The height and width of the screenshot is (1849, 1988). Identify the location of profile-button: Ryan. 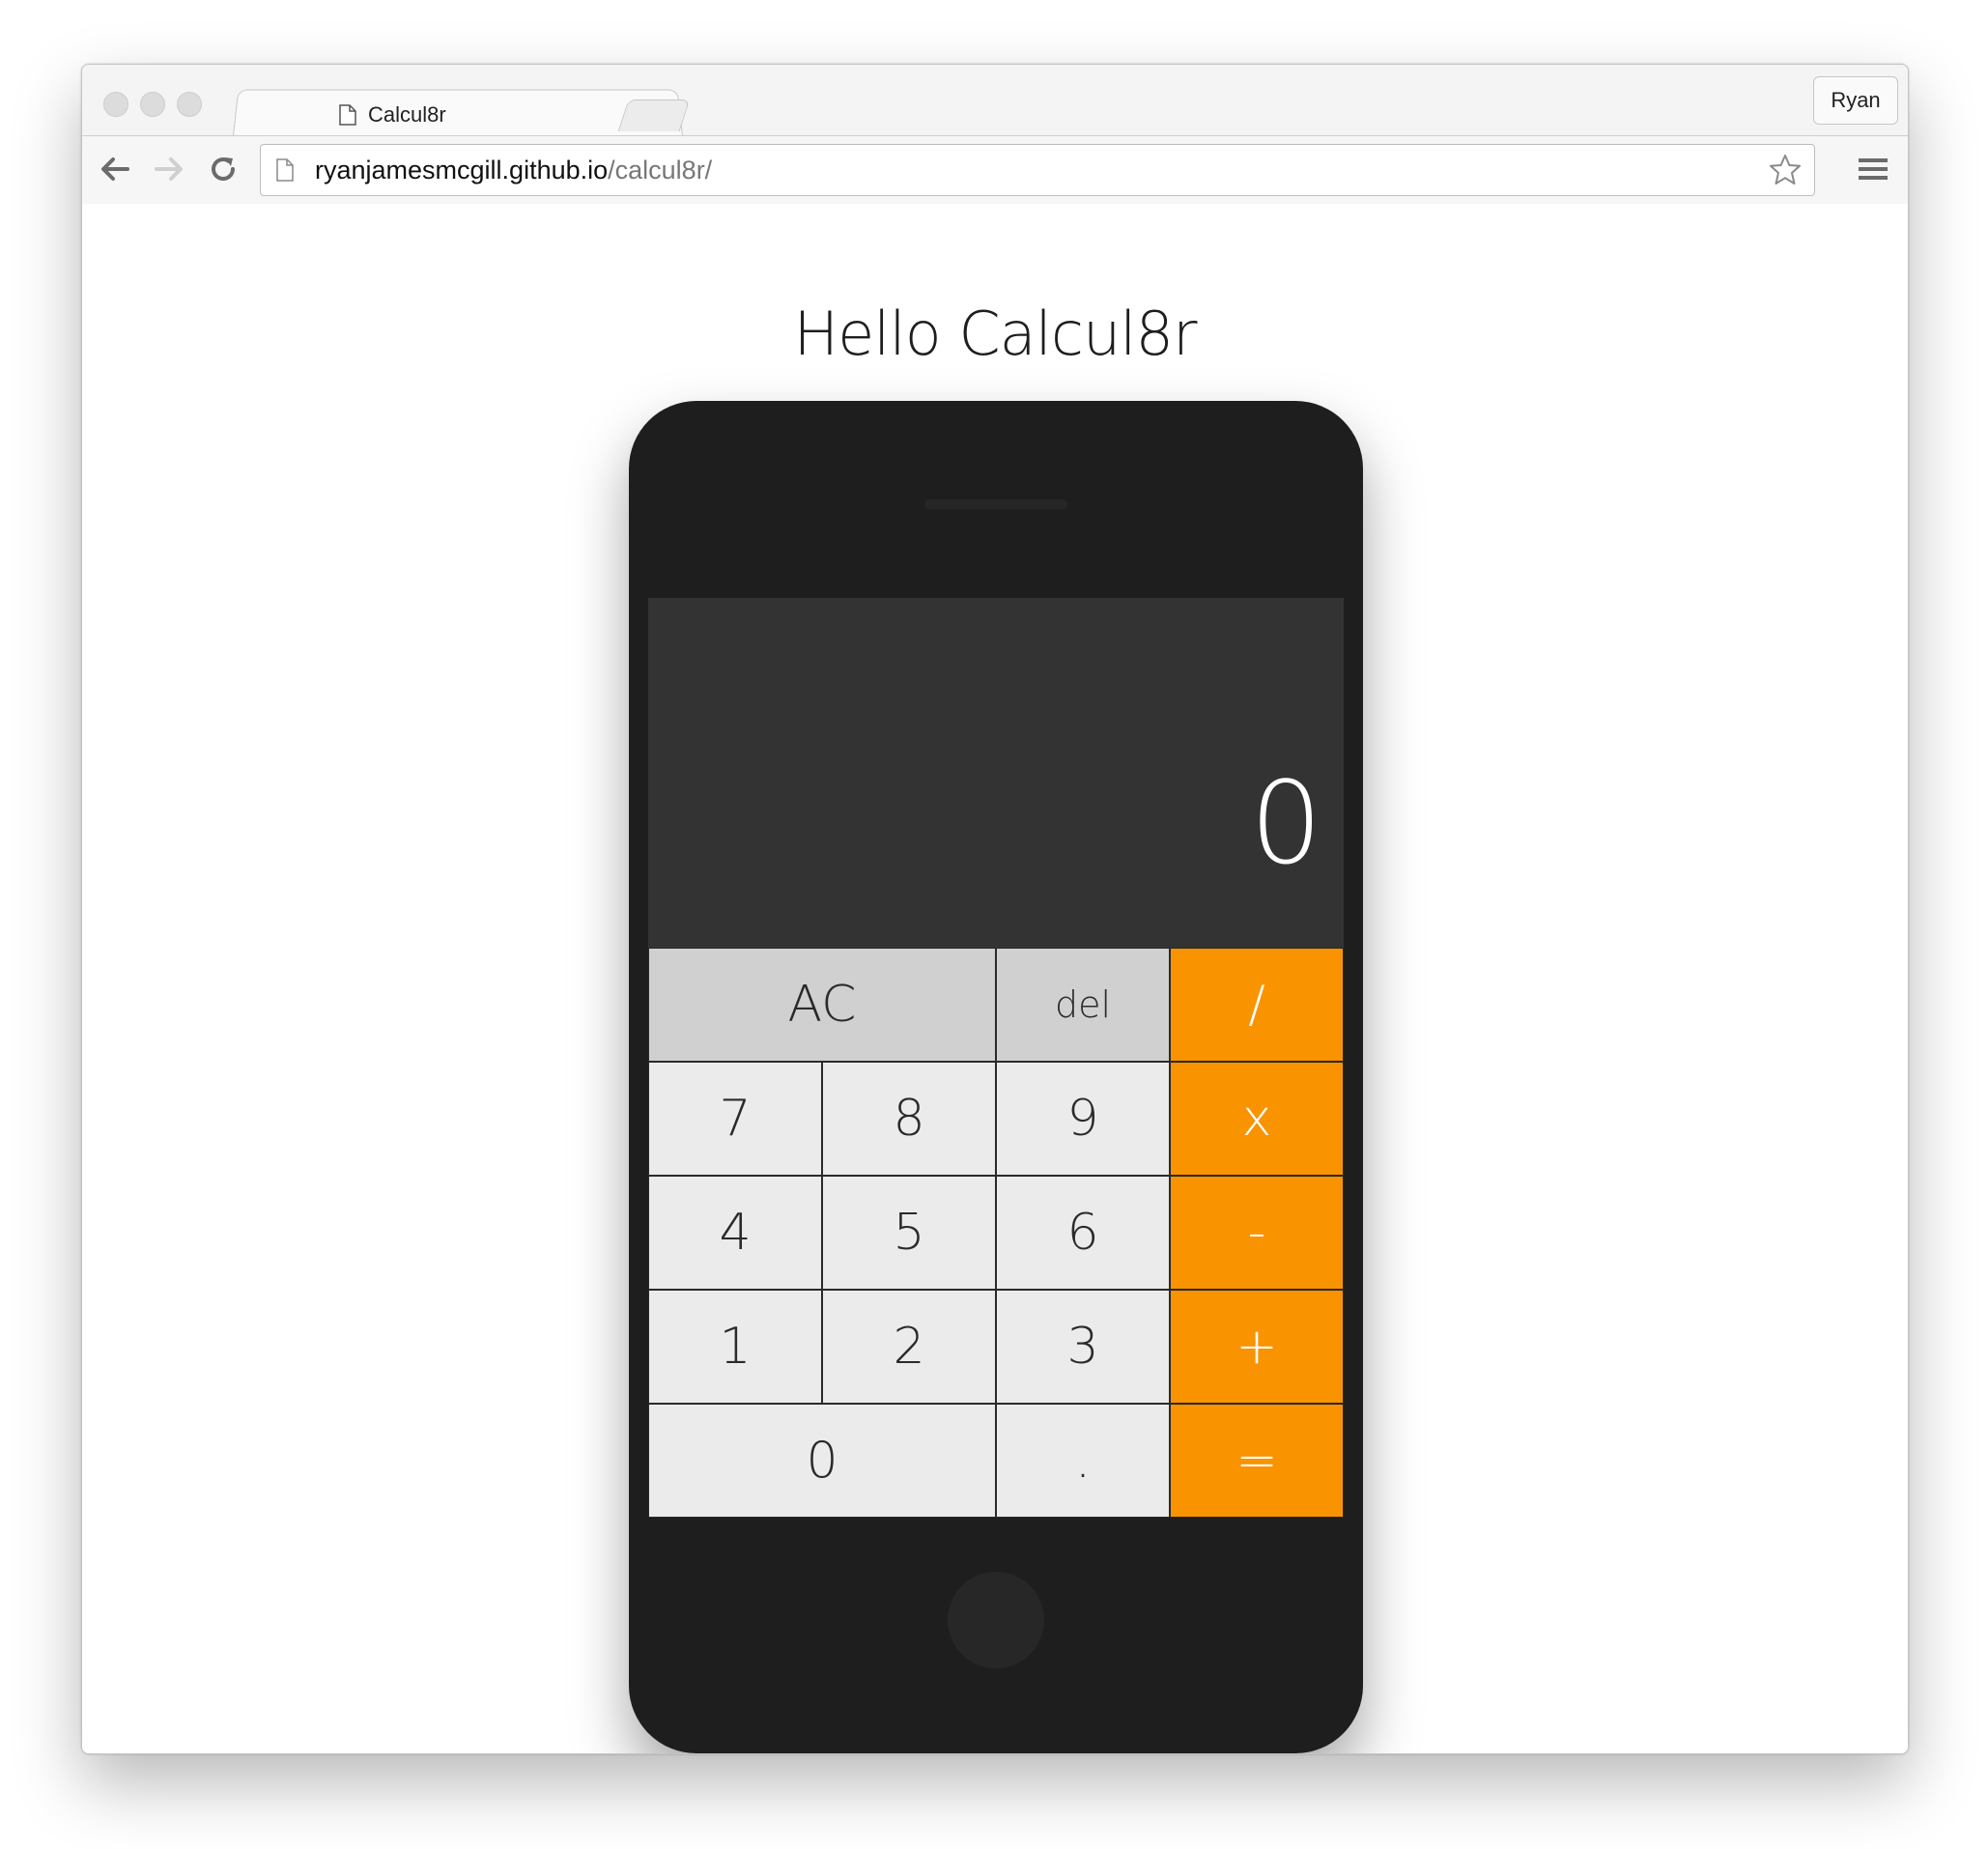
(1855, 100).